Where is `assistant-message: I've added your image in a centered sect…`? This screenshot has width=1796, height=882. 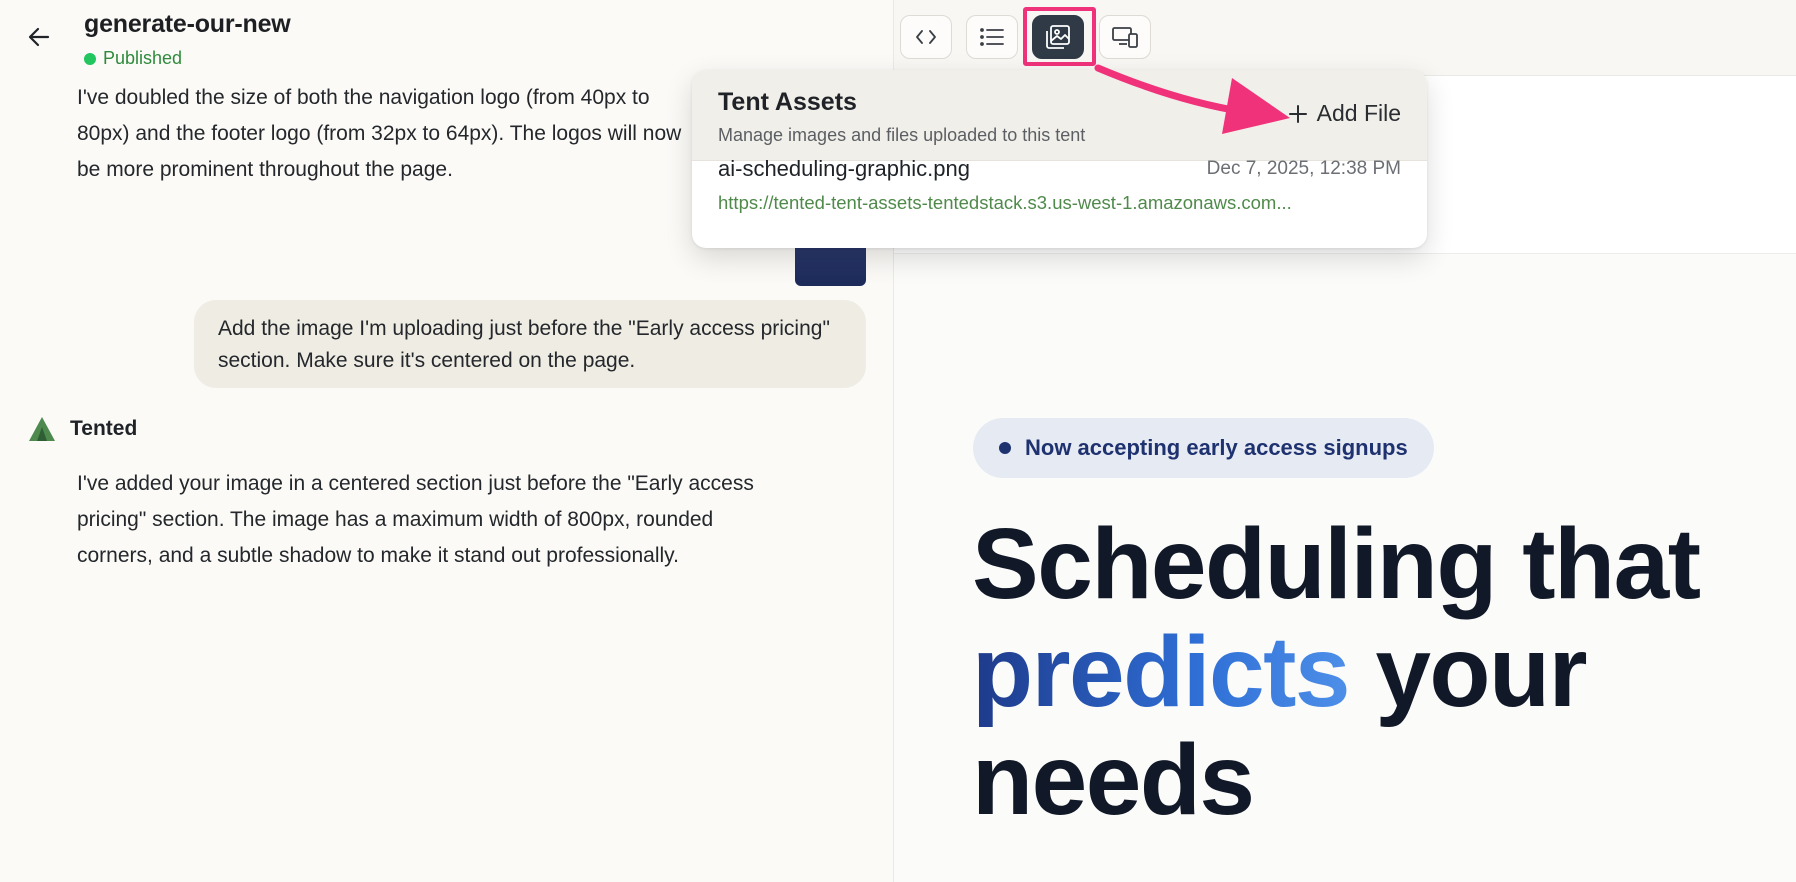
assistant-message: I've added your image in a centered sect… is located at coordinates (415, 519).